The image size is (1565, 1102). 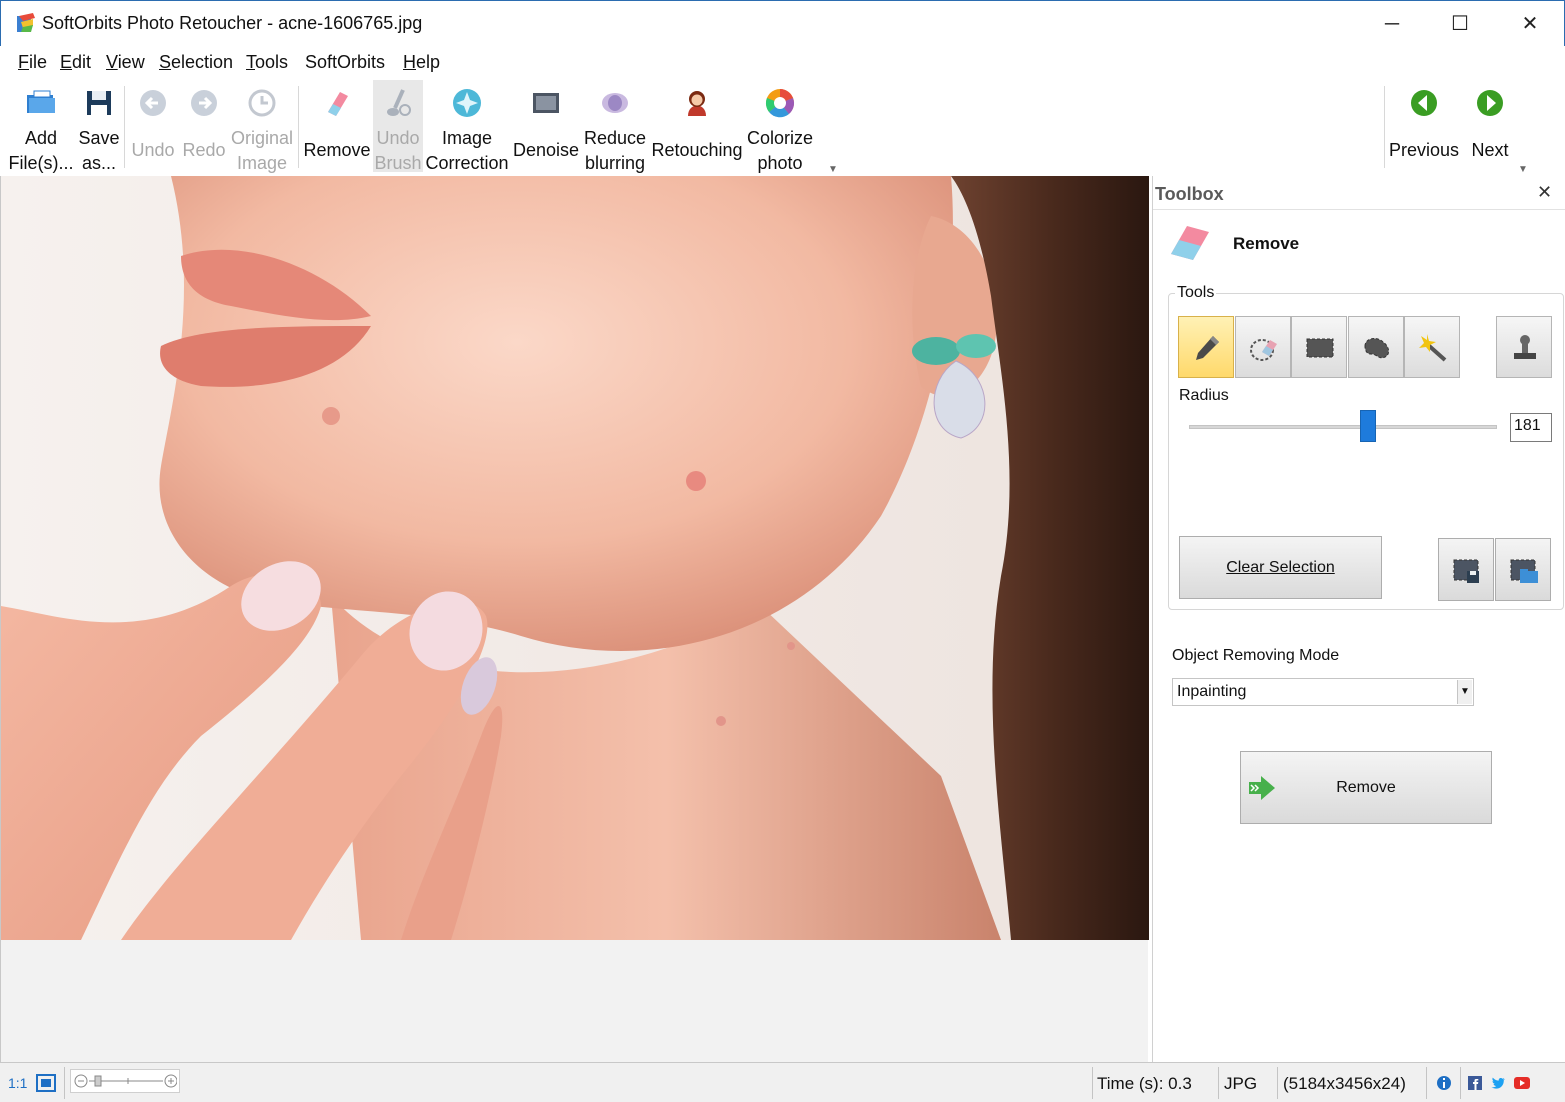 I want to click on denoise-button: Denoise, so click(x=546, y=126).